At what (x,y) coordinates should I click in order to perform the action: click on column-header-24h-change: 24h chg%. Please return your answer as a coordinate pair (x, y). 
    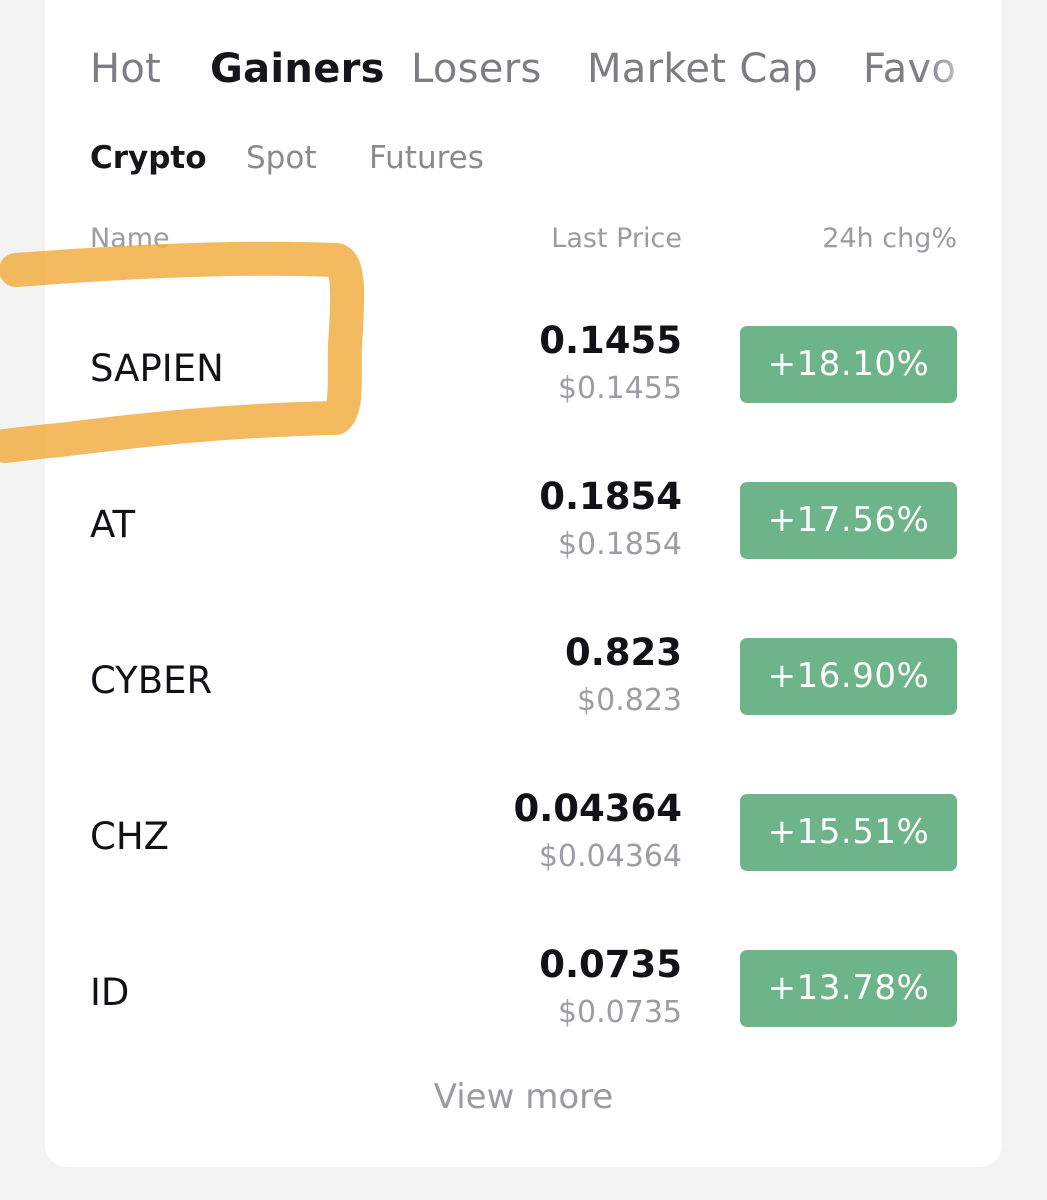
    Looking at the image, I should click on (889, 239).